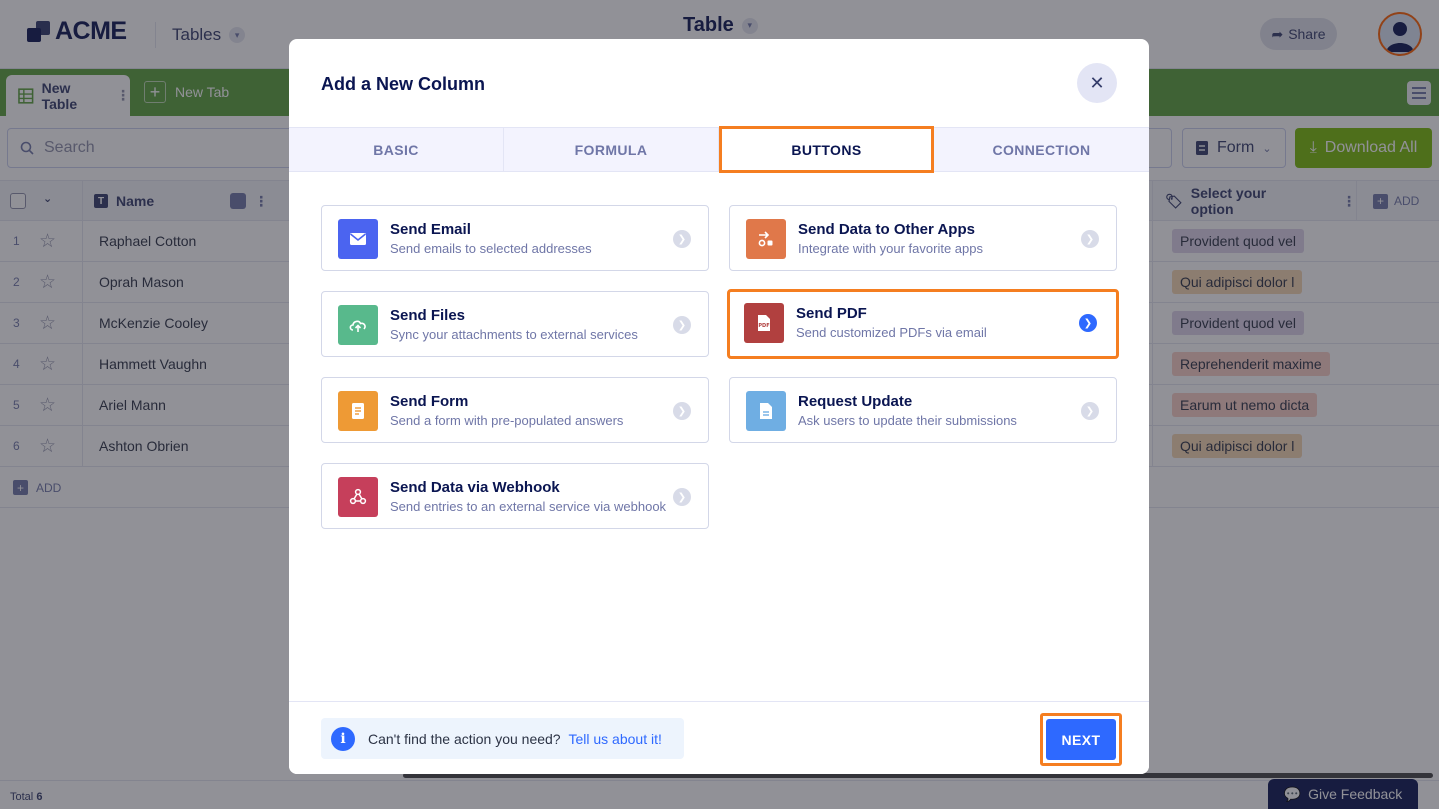 This screenshot has height=809, width=1439. What do you see at coordinates (831, 313) in the screenshot?
I see `option-title: Send PDF` at bounding box center [831, 313].